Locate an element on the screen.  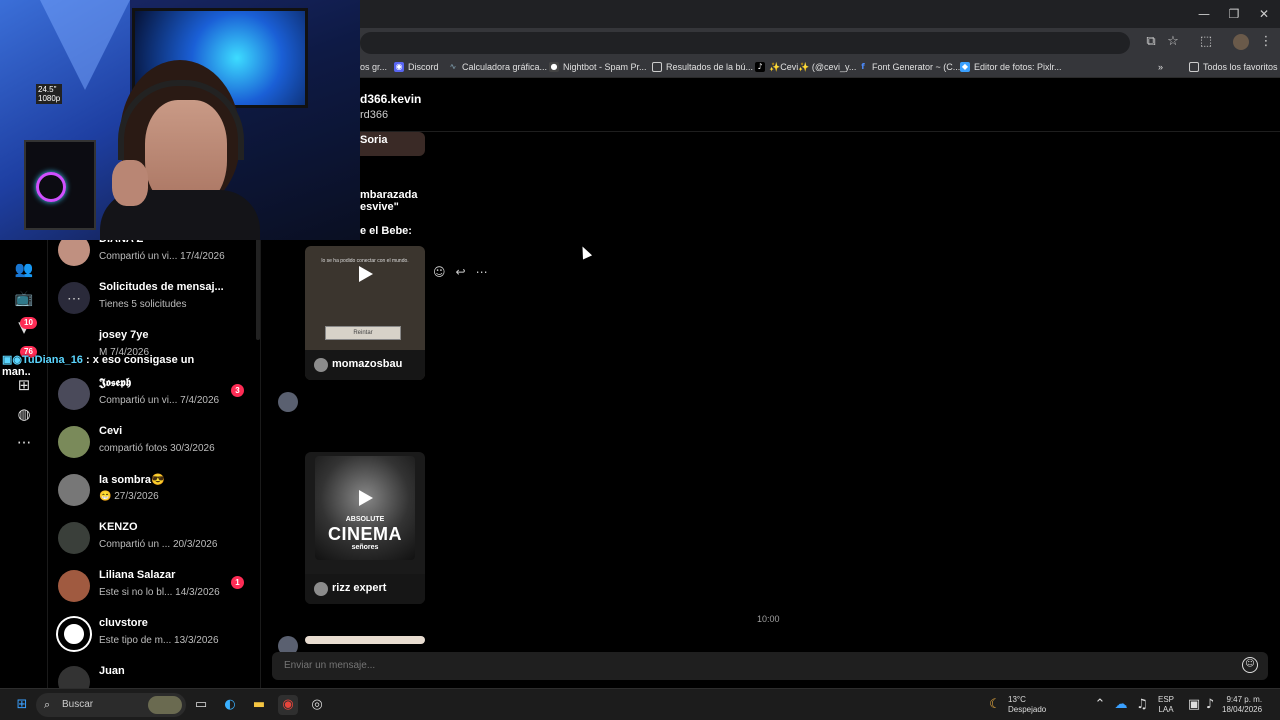
shared-video-card: ABSOLUTE CINEMA señores rizz expert is located at coordinates (365, 528).